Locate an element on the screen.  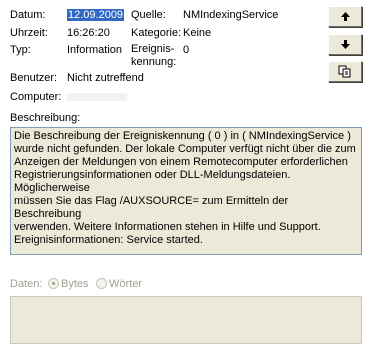
time-label: Uhrzeit: is located at coordinates (29, 33).